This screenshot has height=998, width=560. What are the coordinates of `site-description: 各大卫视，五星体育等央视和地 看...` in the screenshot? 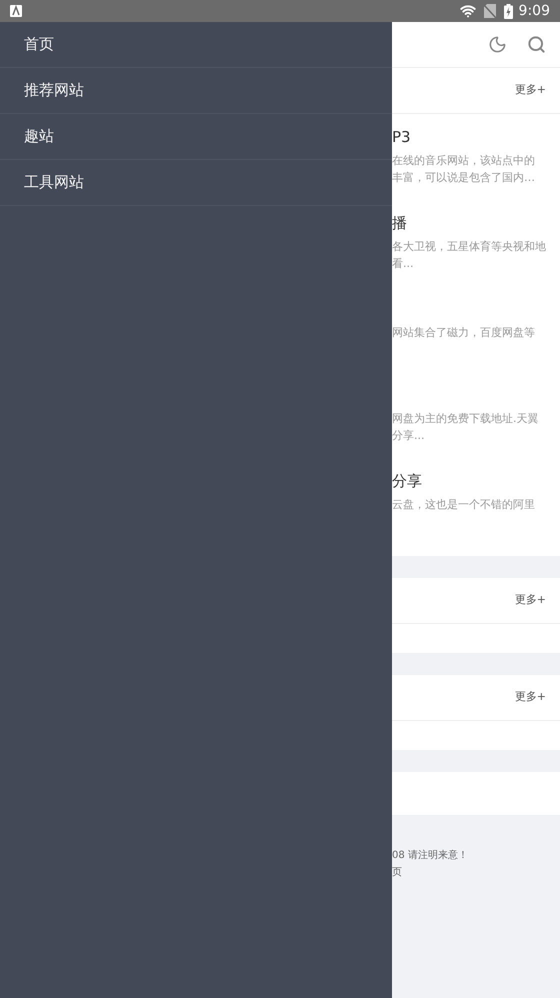 It's located at (469, 255).